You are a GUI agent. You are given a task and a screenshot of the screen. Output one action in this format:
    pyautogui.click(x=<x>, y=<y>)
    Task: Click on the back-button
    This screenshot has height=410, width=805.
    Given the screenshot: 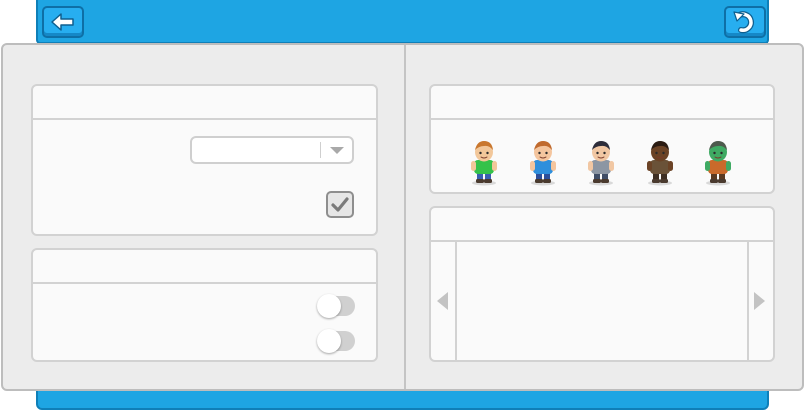 What is the action you would take?
    pyautogui.click(x=63, y=22)
    